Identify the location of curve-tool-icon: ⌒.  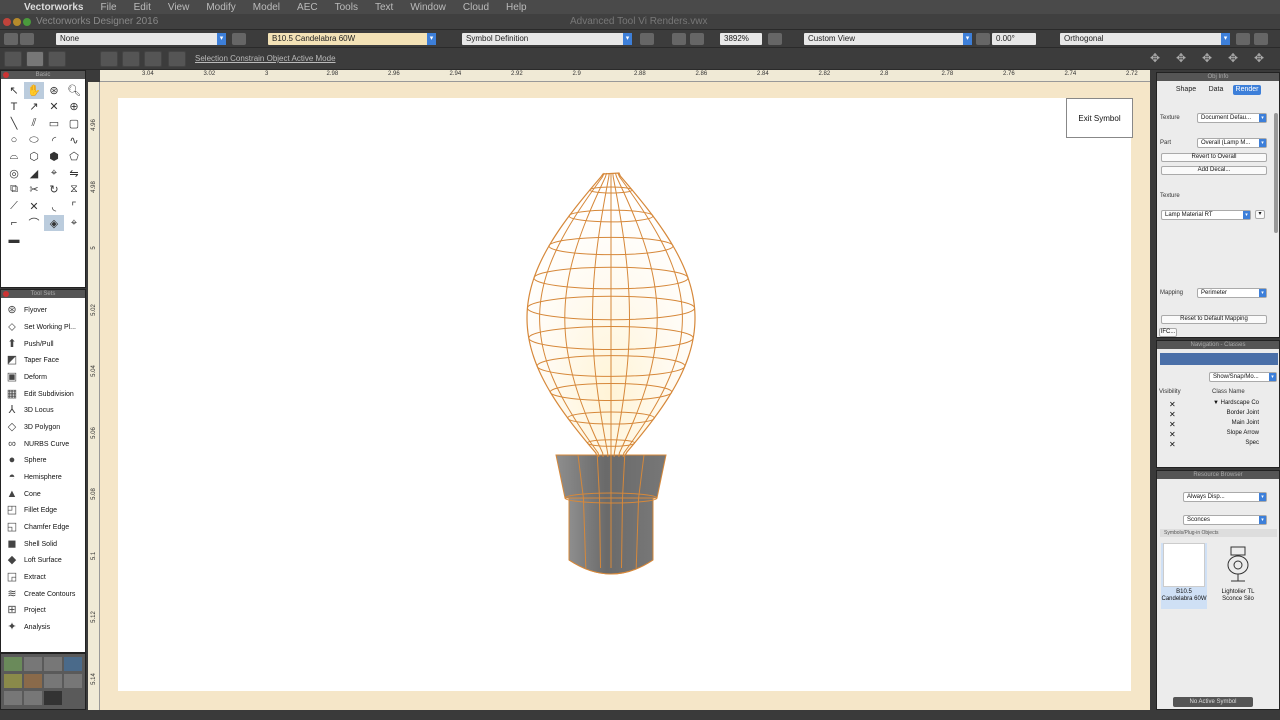
(34, 223).